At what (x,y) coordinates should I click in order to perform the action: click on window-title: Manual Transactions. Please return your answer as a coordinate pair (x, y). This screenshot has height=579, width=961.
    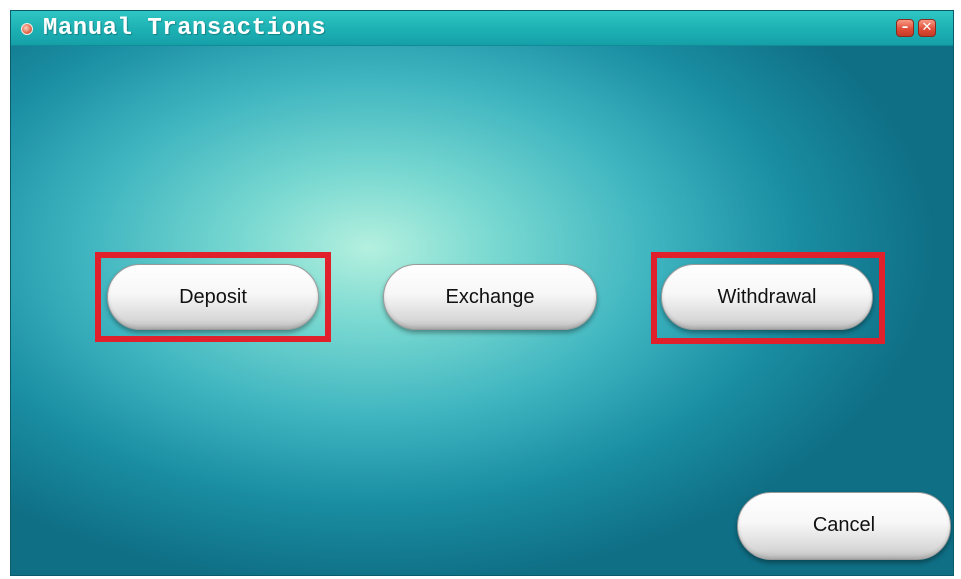
    Looking at the image, I should click on (185, 28).